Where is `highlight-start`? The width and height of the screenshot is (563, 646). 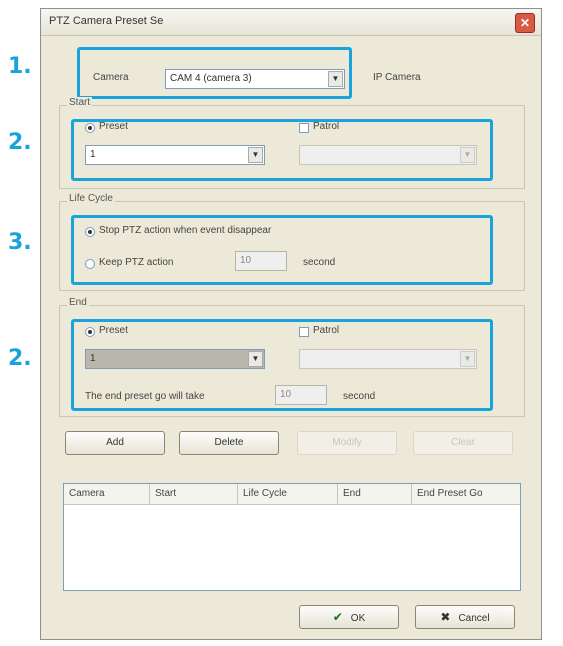 highlight-start is located at coordinates (282, 150).